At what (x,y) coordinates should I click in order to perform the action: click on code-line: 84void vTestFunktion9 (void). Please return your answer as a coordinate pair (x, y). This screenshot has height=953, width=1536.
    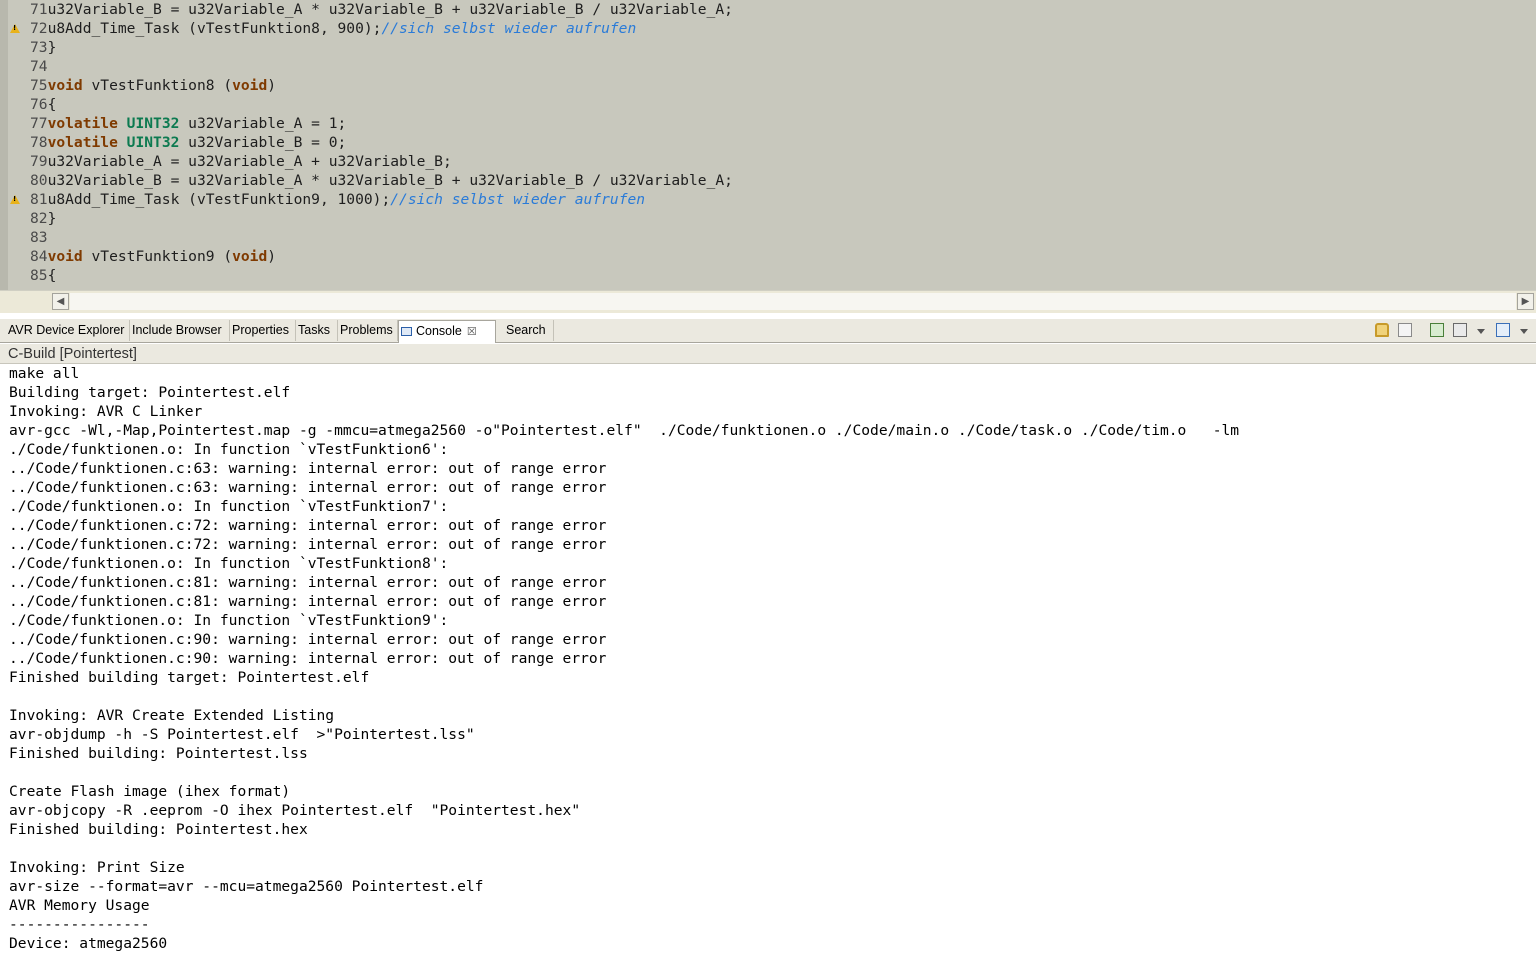
    Looking at the image, I should click on (153, 256).